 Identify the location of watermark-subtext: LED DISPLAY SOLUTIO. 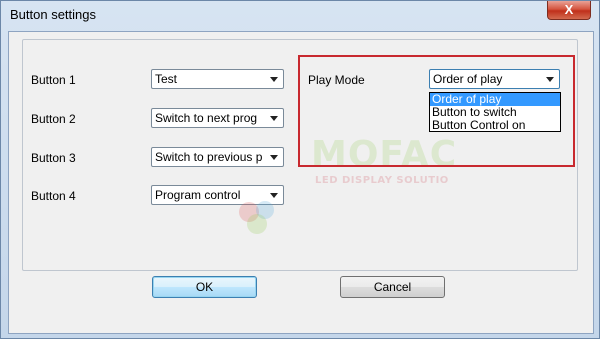
(382, 180).